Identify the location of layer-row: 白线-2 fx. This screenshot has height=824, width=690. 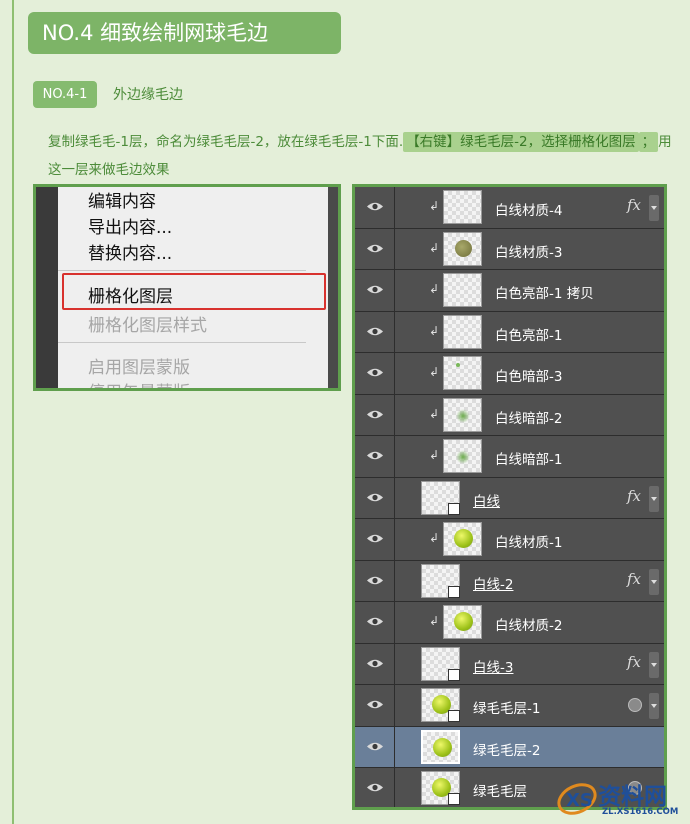
(509, 581).